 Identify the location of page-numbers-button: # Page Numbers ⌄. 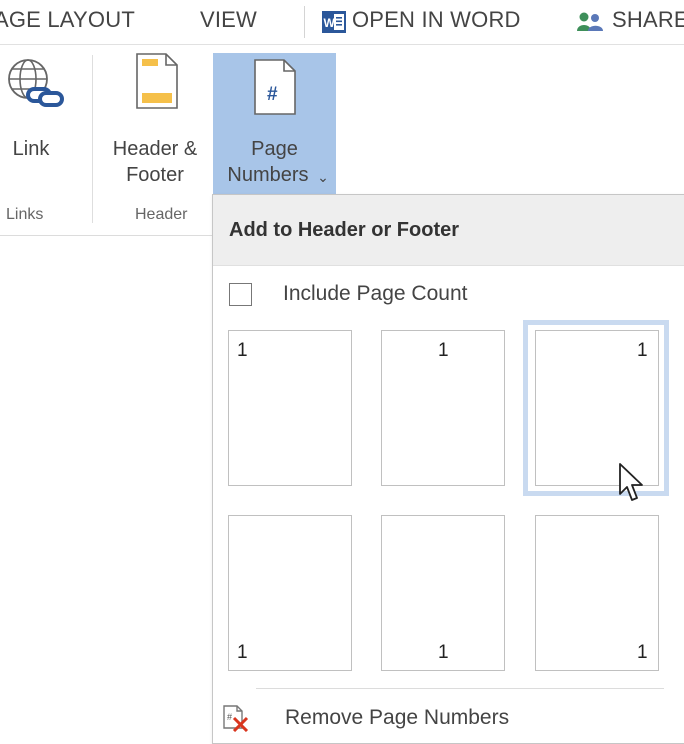
(274, 124).